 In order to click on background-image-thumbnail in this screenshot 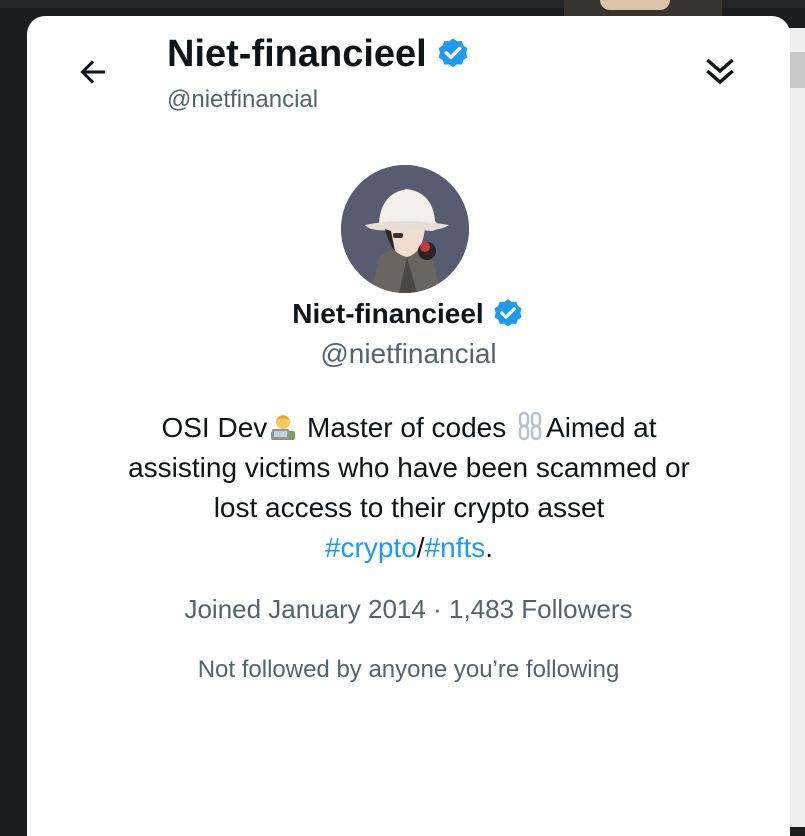, I will do `click(643, 8)`.